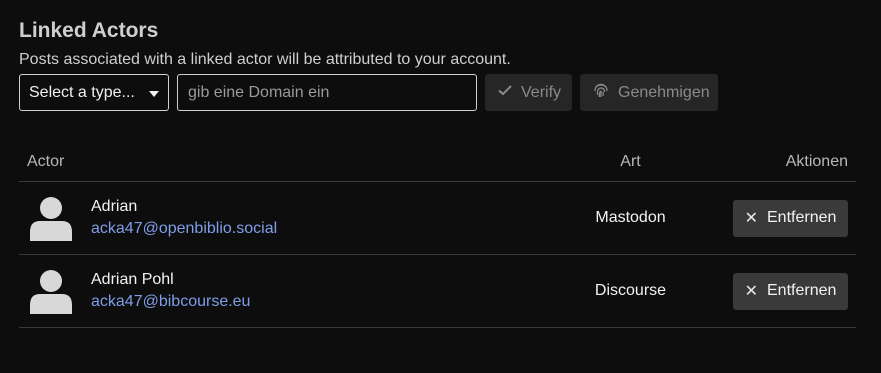 This screenshot has width=881, height=373. I want to click on approve-button: Genehmigen, so click(649, 92).